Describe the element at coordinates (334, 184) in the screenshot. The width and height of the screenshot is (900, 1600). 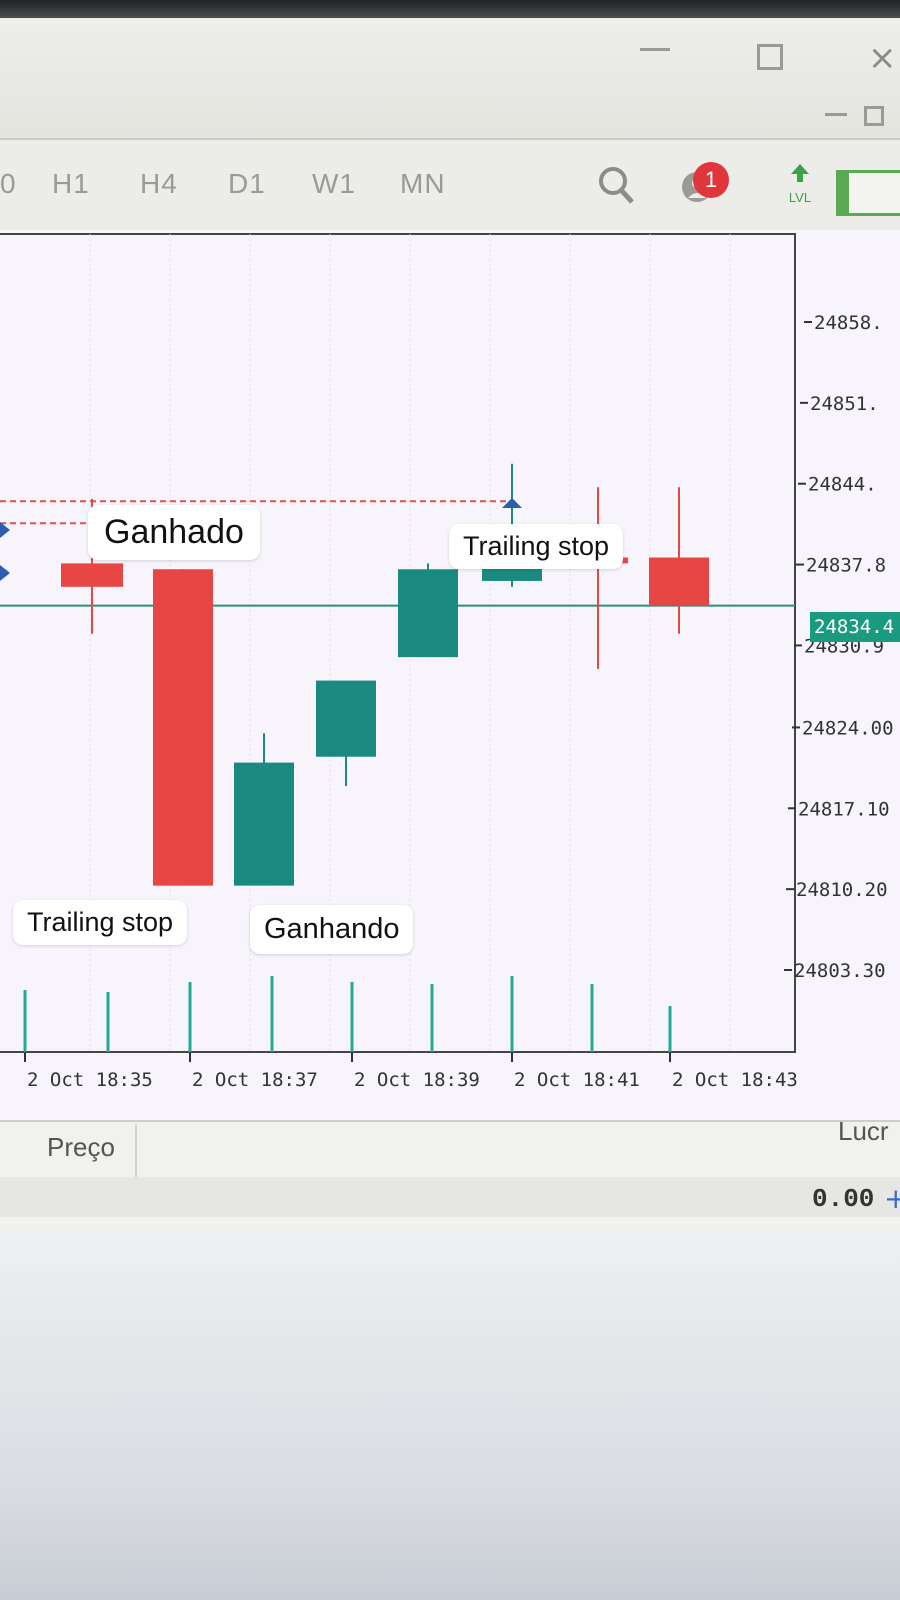
I see `timeframe-w1: W1` at that location.